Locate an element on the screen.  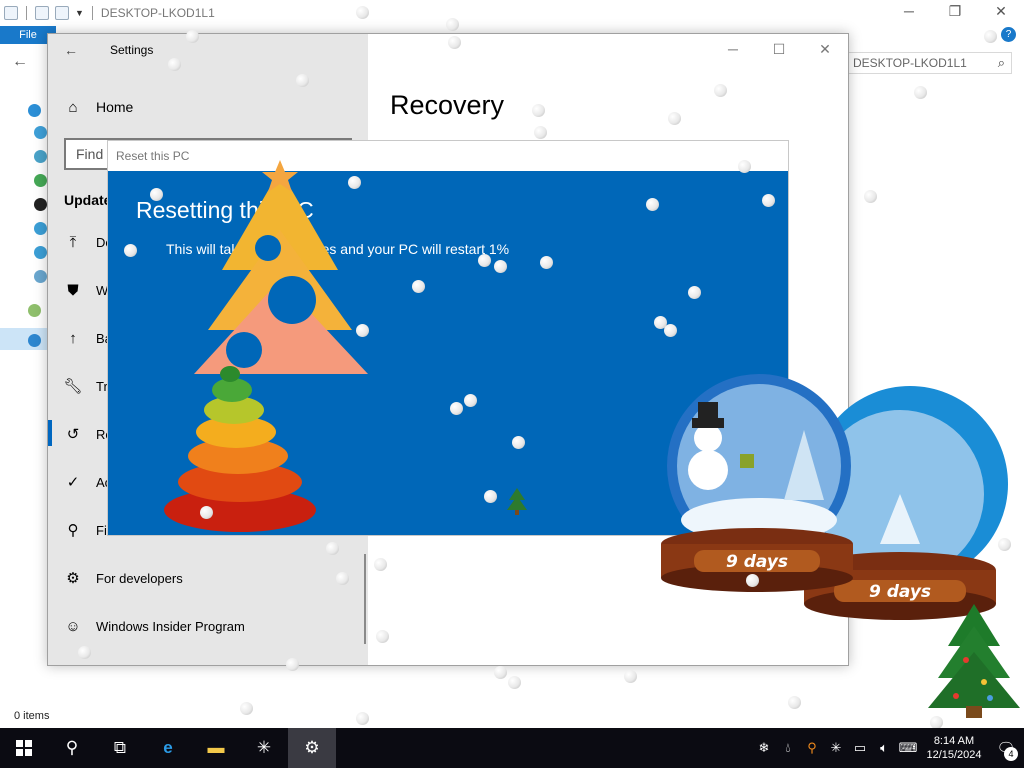
wrench-icon: 🔧︎ is located at coordinates (73, 386).